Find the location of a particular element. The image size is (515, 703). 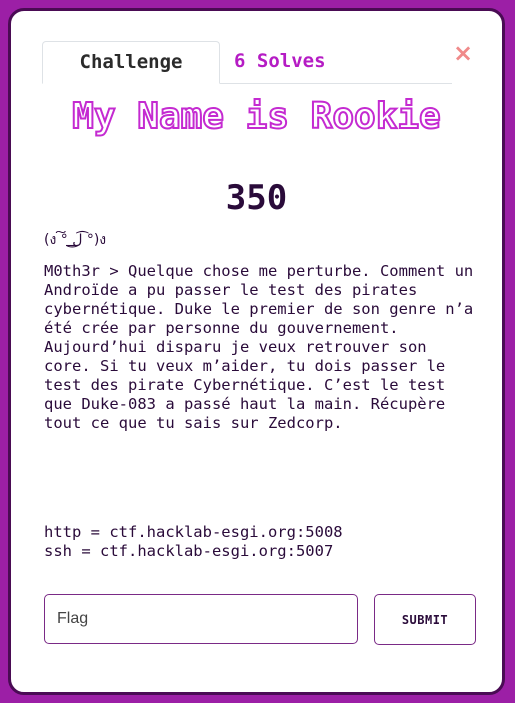

tab-bar: Challenge 6 Solves is located at coordinates (247, 62).